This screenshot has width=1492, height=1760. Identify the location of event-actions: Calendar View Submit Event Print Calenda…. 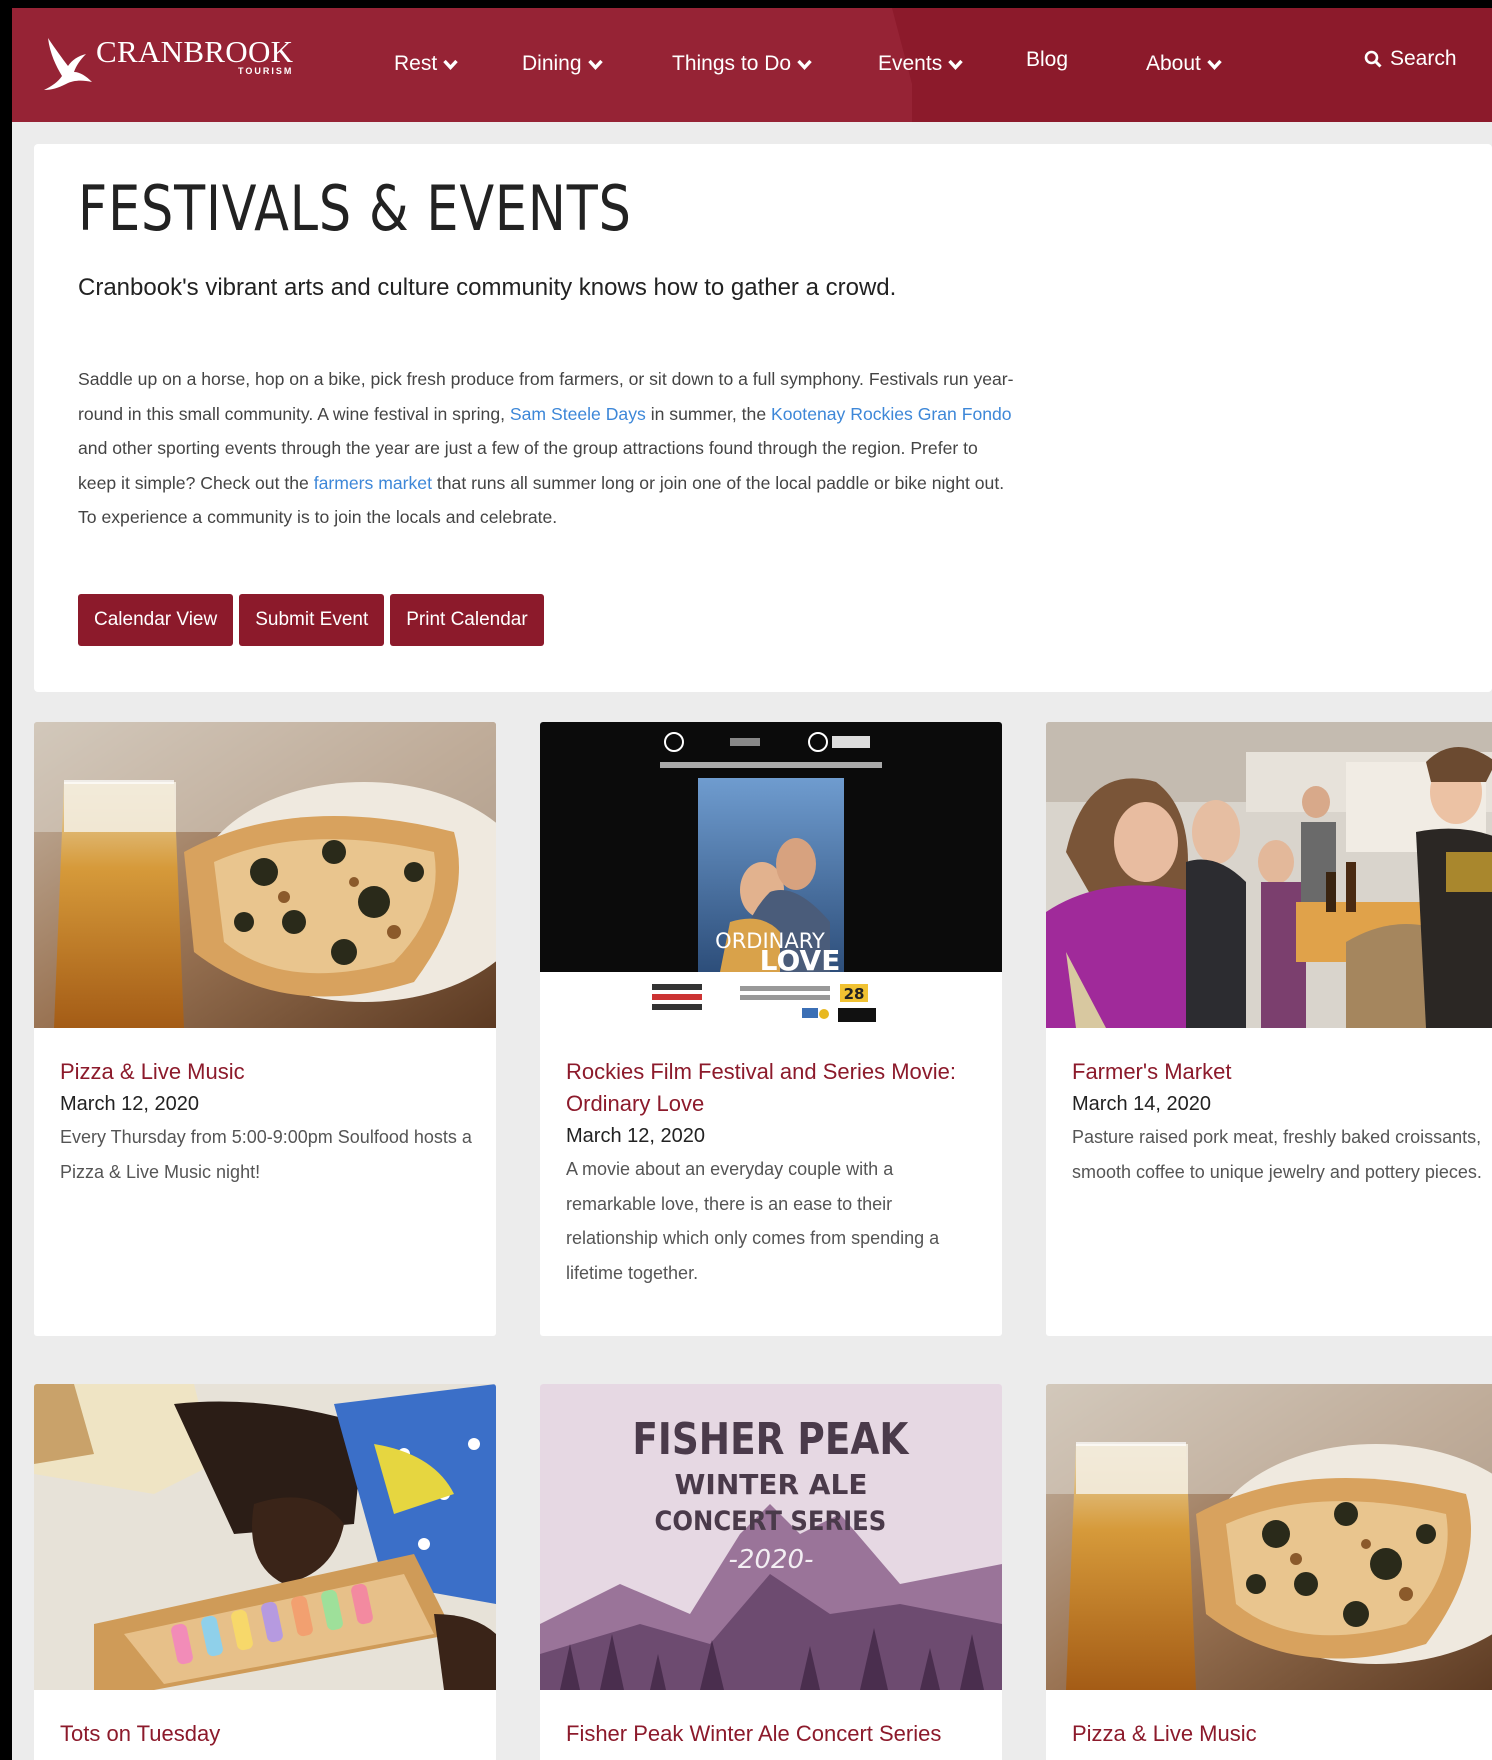
(311, 620).